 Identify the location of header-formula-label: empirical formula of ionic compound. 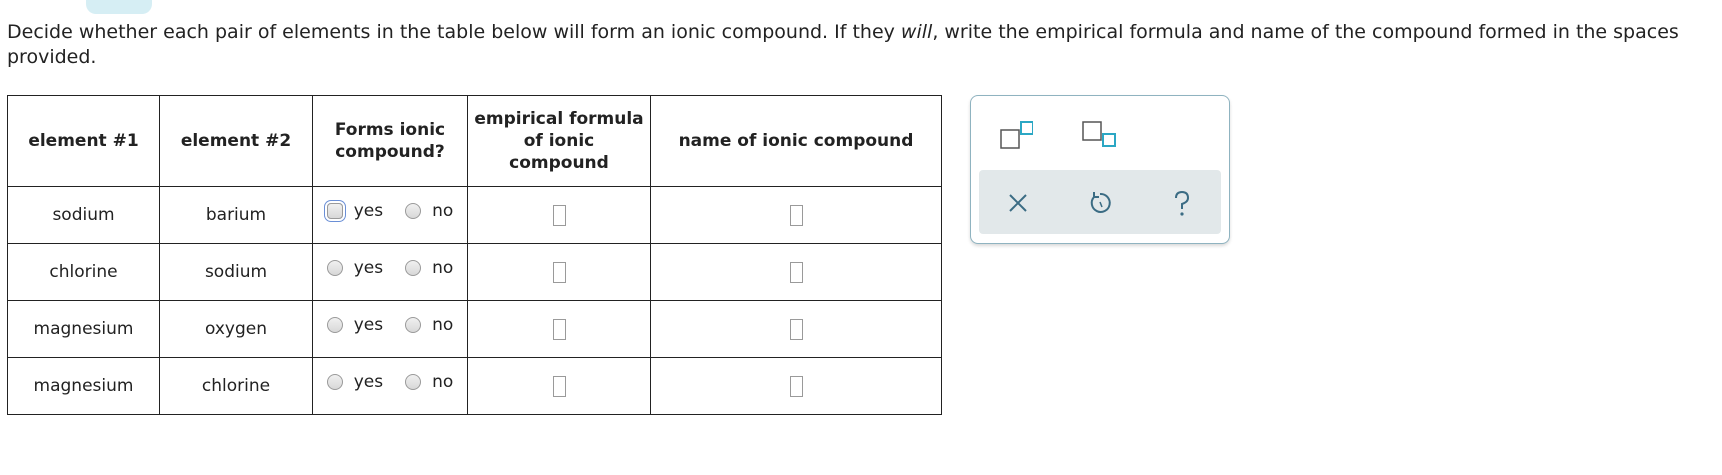
(559, 141).